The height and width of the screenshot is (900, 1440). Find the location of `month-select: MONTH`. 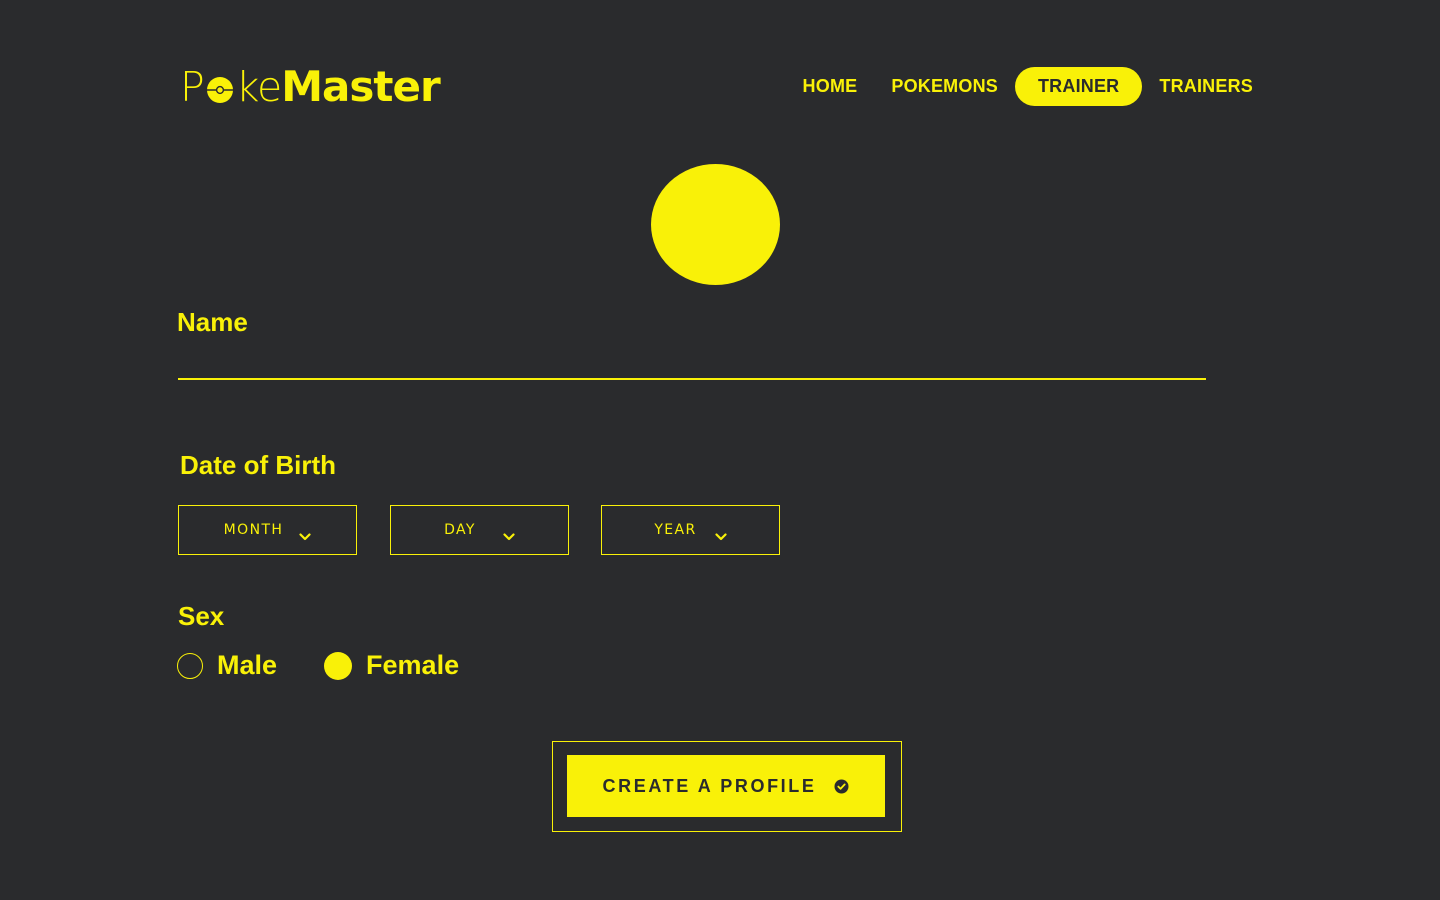

month-select: MONTH is located at coordinates (267, 530).